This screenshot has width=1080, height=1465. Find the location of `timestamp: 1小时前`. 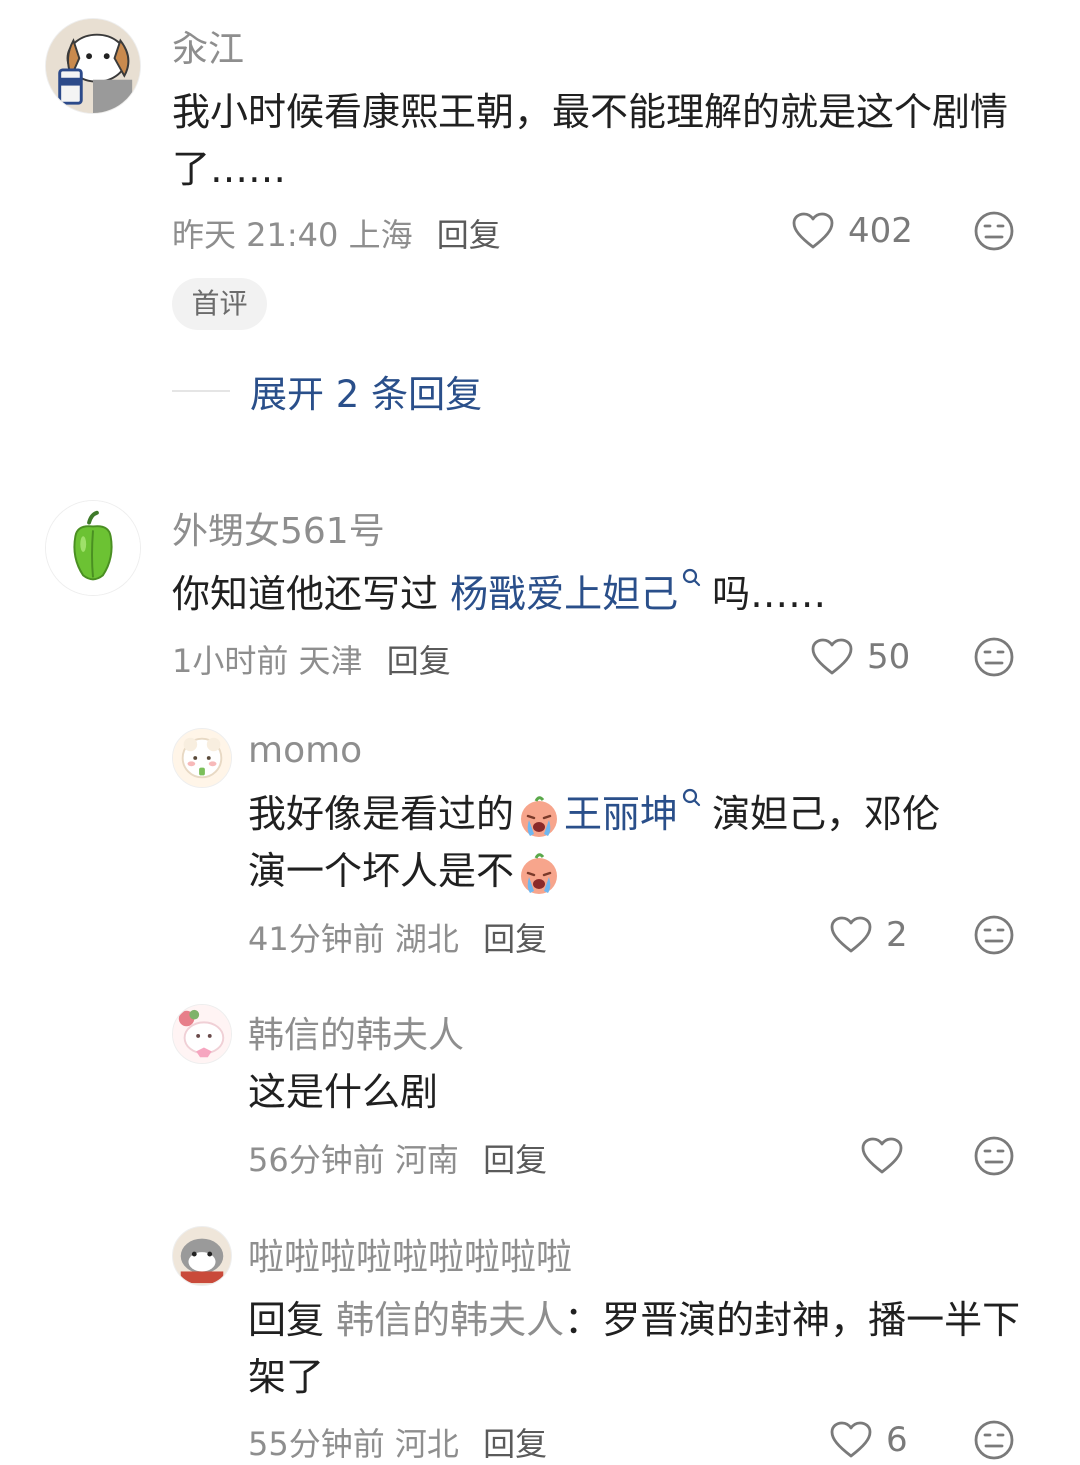

timestamp: 1小时前 is located at coordinates (230, 661).